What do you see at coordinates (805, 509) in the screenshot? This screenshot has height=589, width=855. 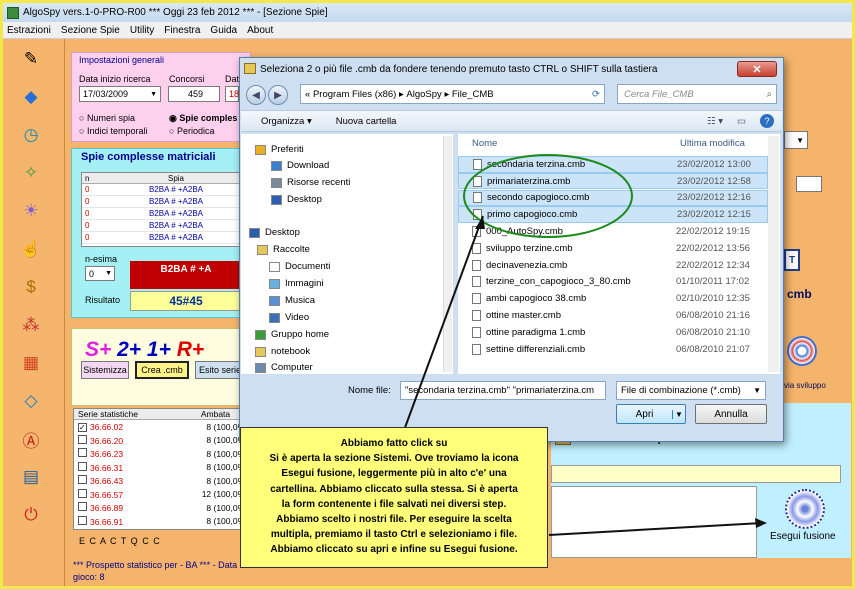 I see `esegui-fusione-icon` at bounding box center [805, 509].